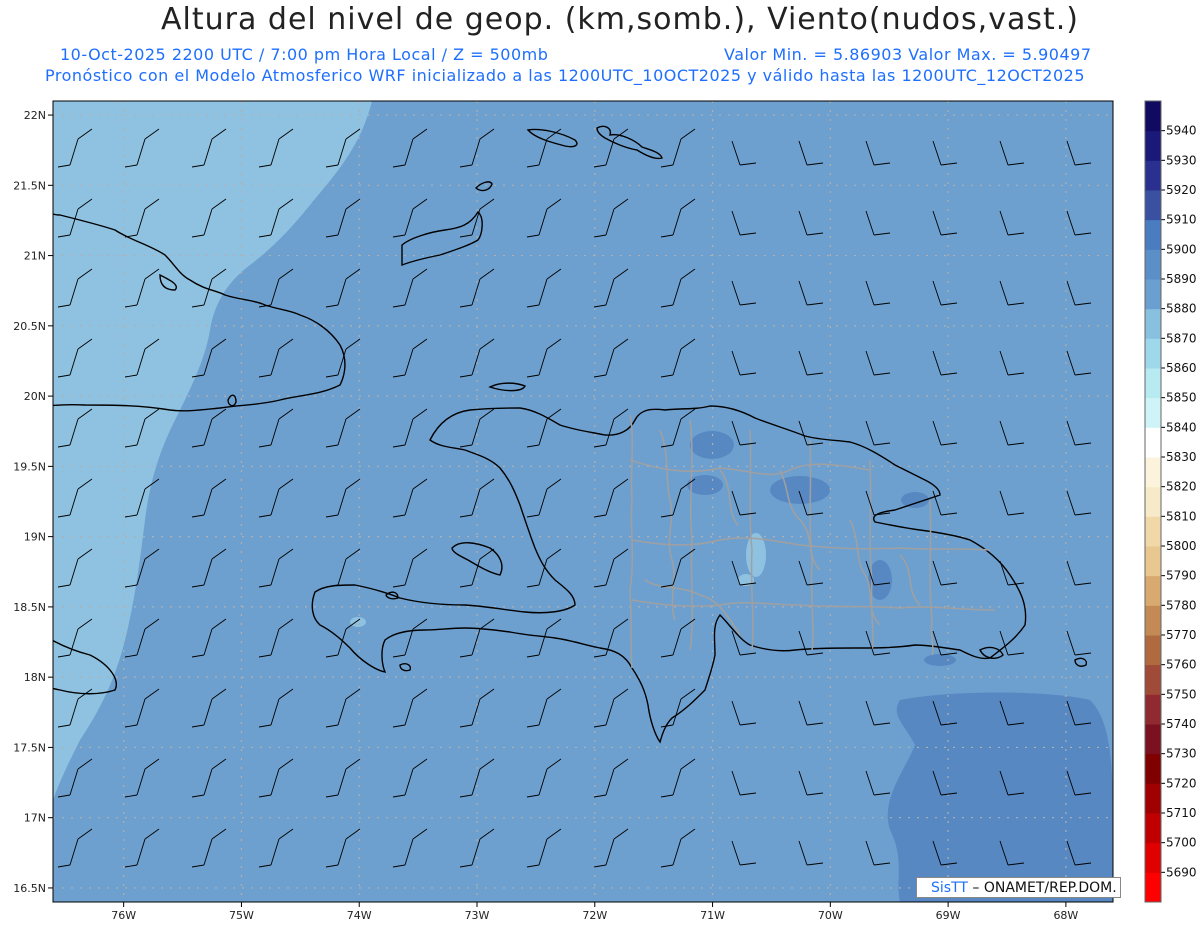  Describe the element at coordinates (29, 888) in the screenshot. I see `lat-tick-label: 16.5N` at that location.